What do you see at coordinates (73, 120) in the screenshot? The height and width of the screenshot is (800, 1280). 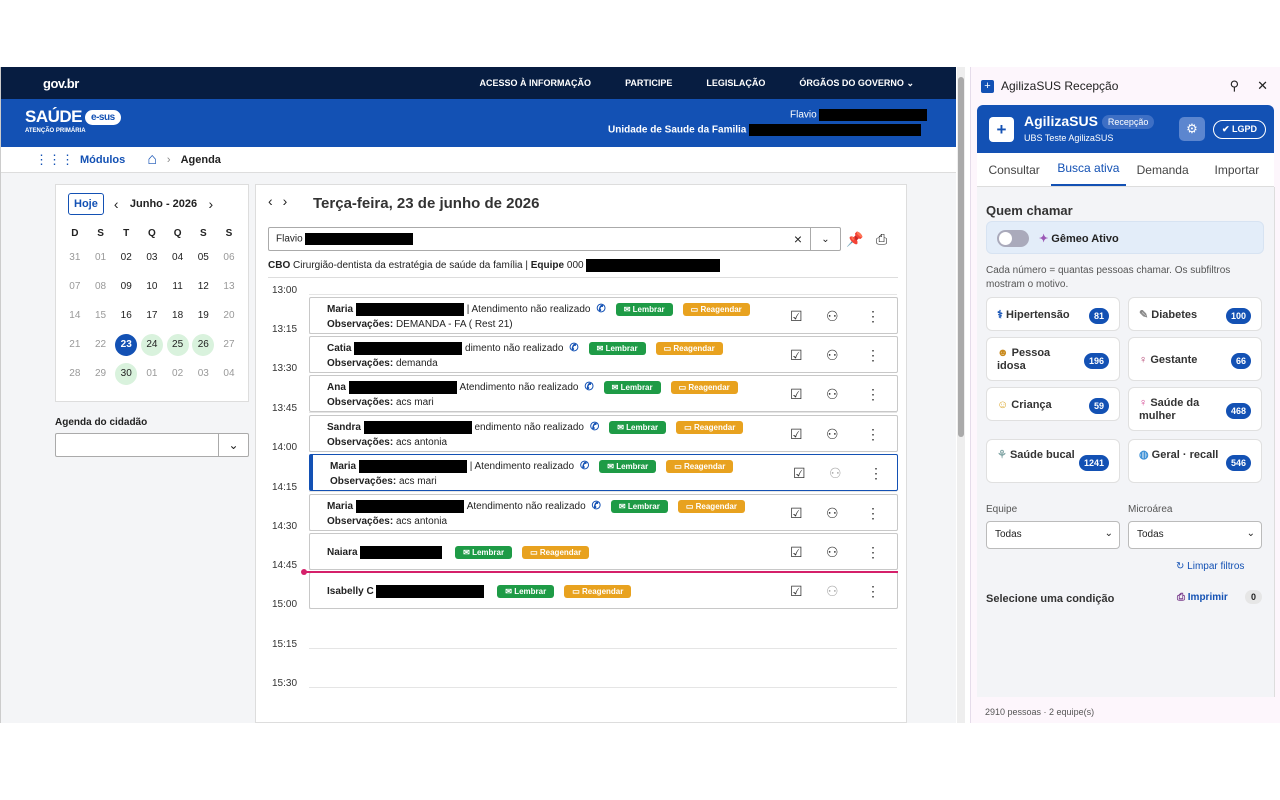 I see `saude-logo: SAÚDE e-sus ATENÇÃO PRIMÁRIA` at bounding box center [73, 120].